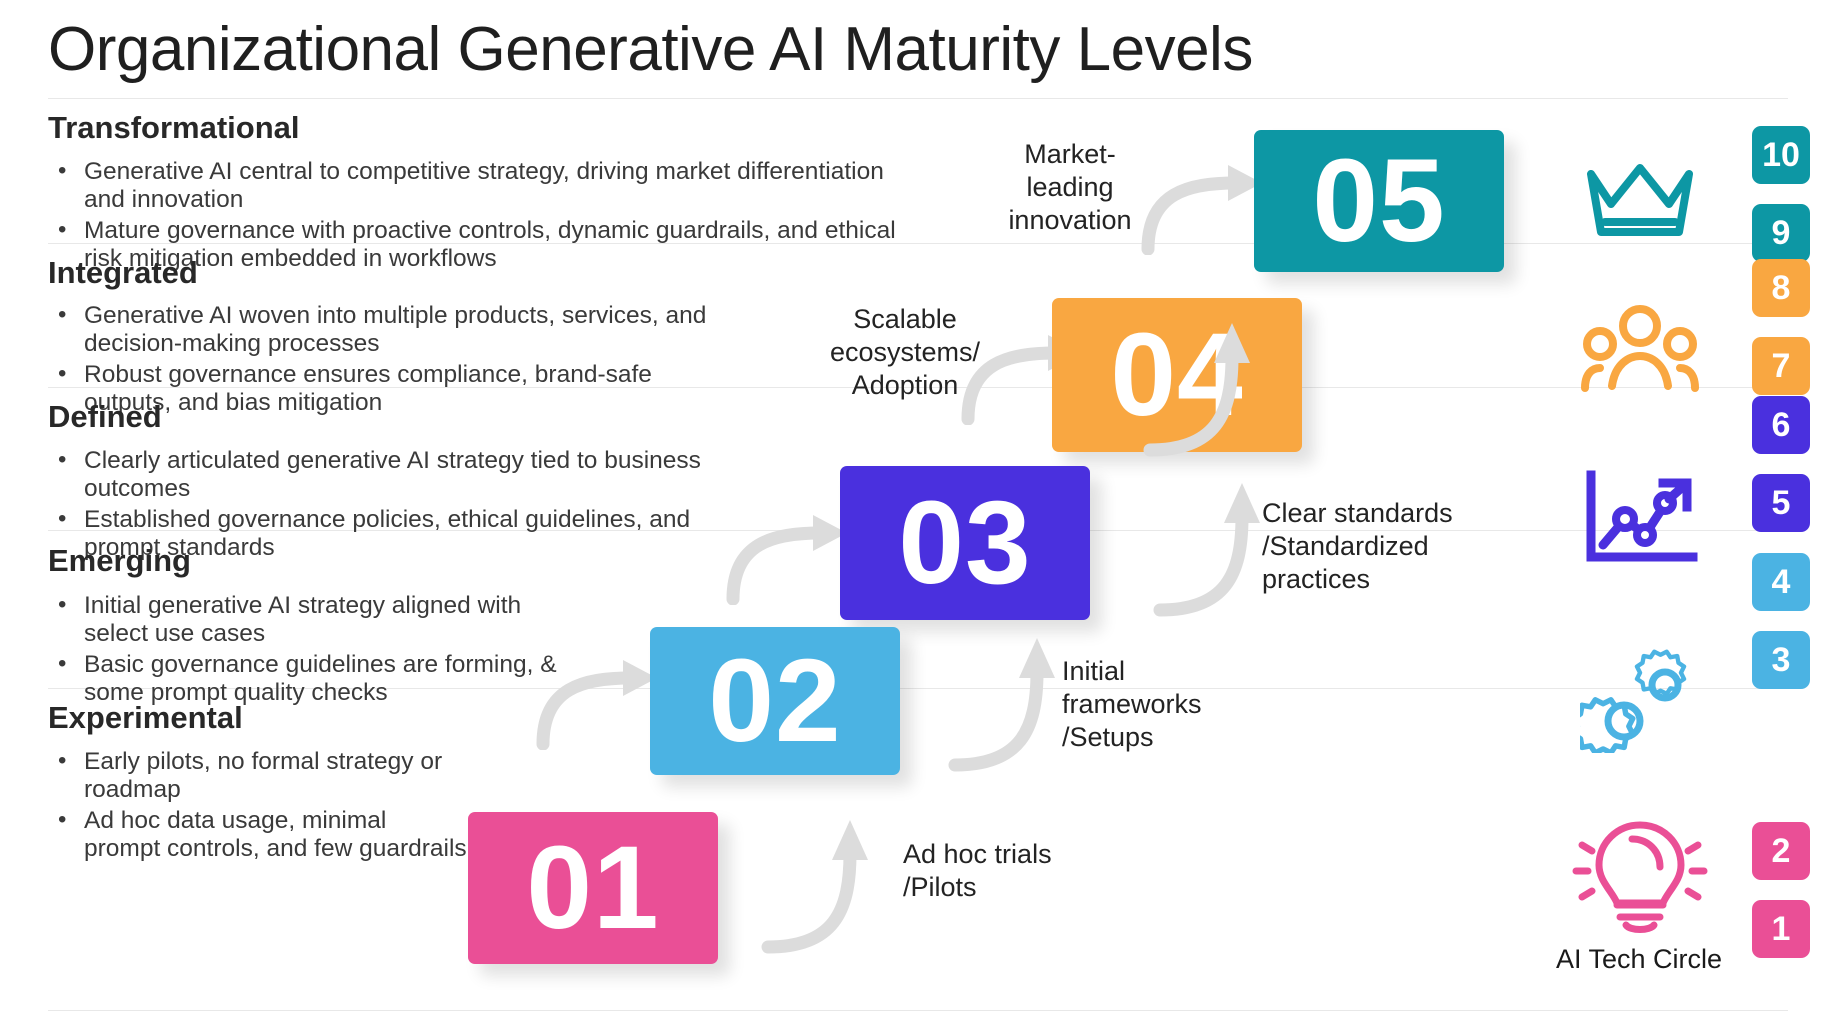 The height and width of the screenshot is (1024, 1846). Describe the element at coordinates (1781, 425) in the screenshot. I see `score-badge-6: 6` at that location.